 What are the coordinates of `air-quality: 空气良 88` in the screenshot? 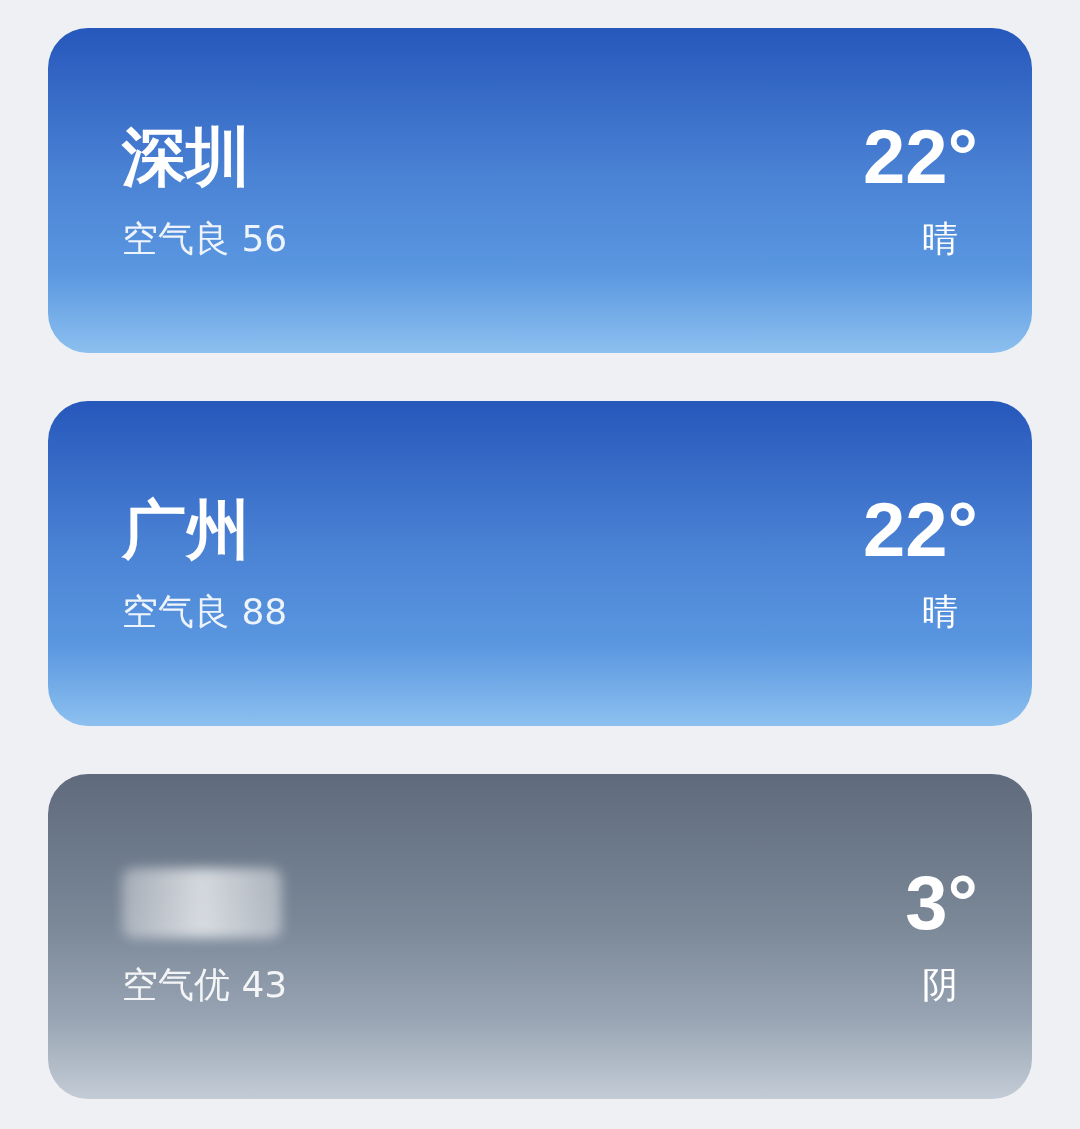 It's located at (205, 611).